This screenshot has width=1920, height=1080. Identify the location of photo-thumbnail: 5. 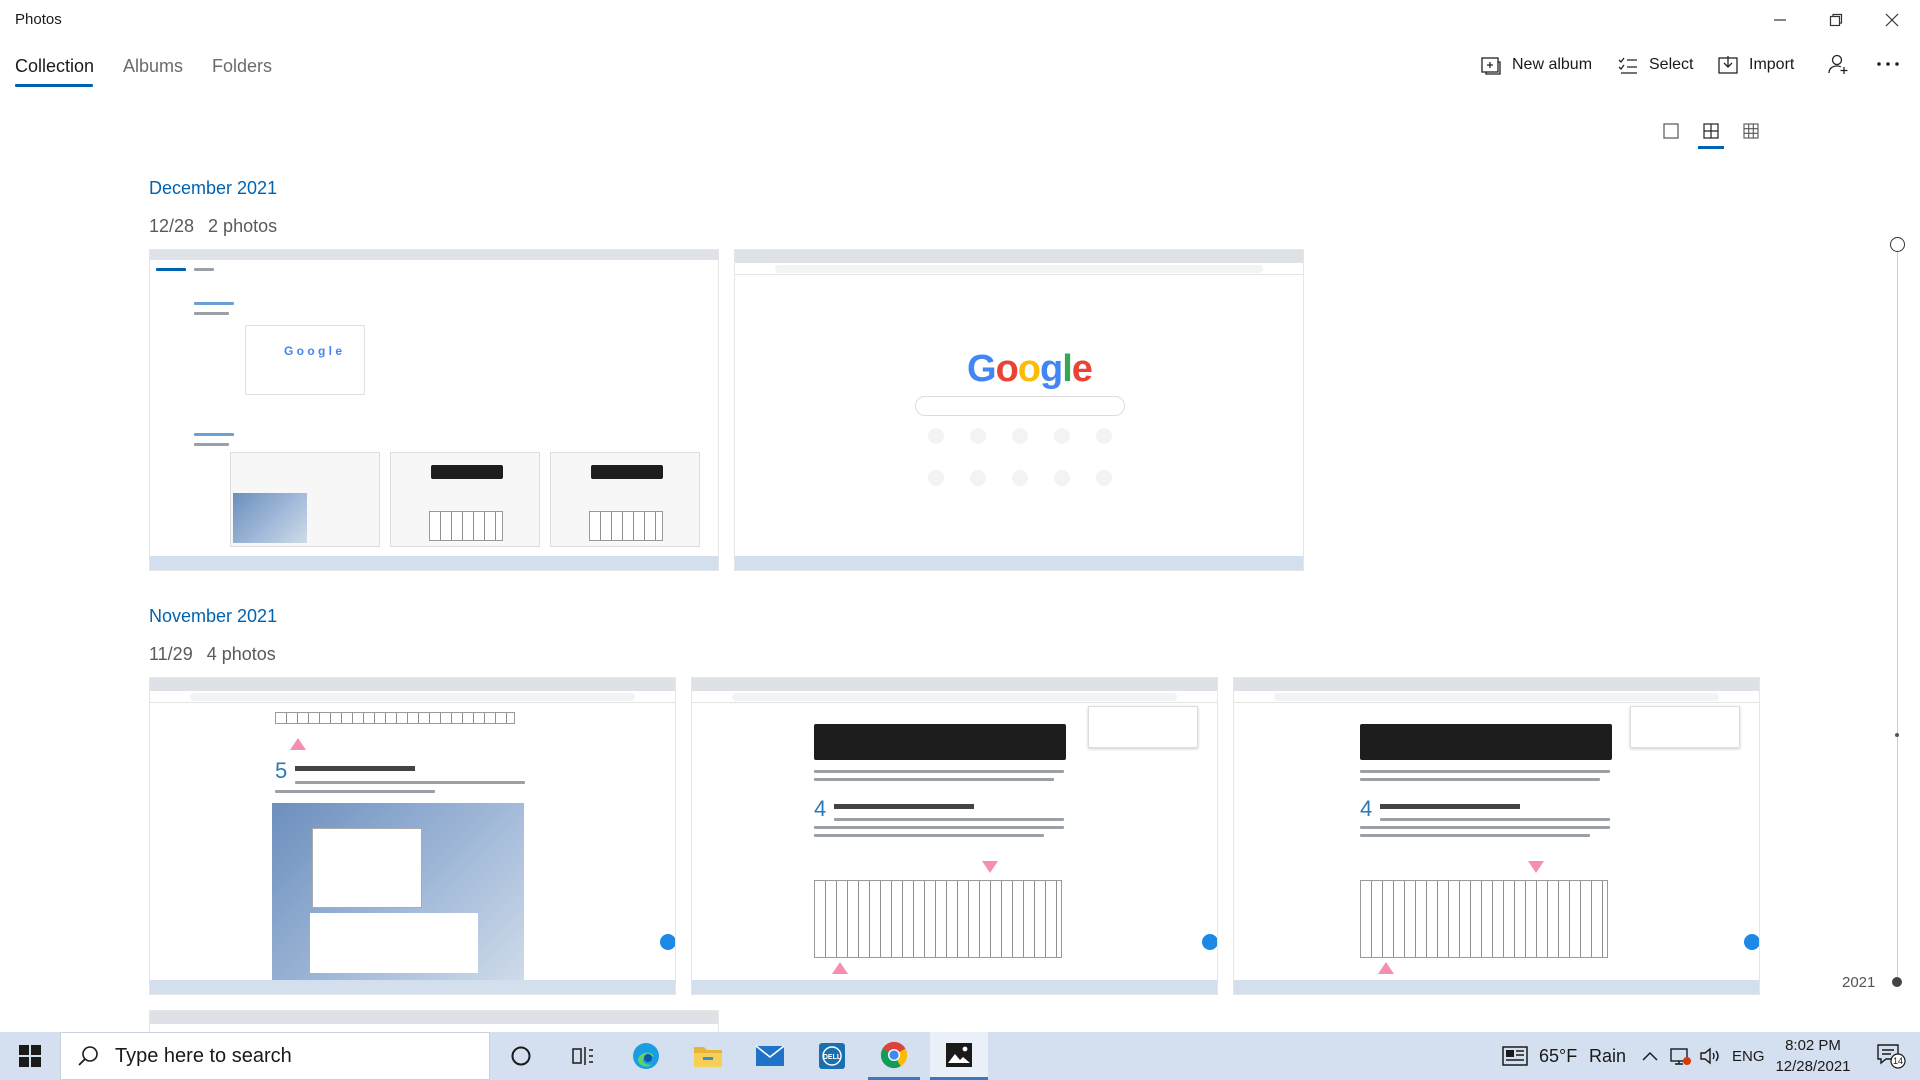
(412, 836).